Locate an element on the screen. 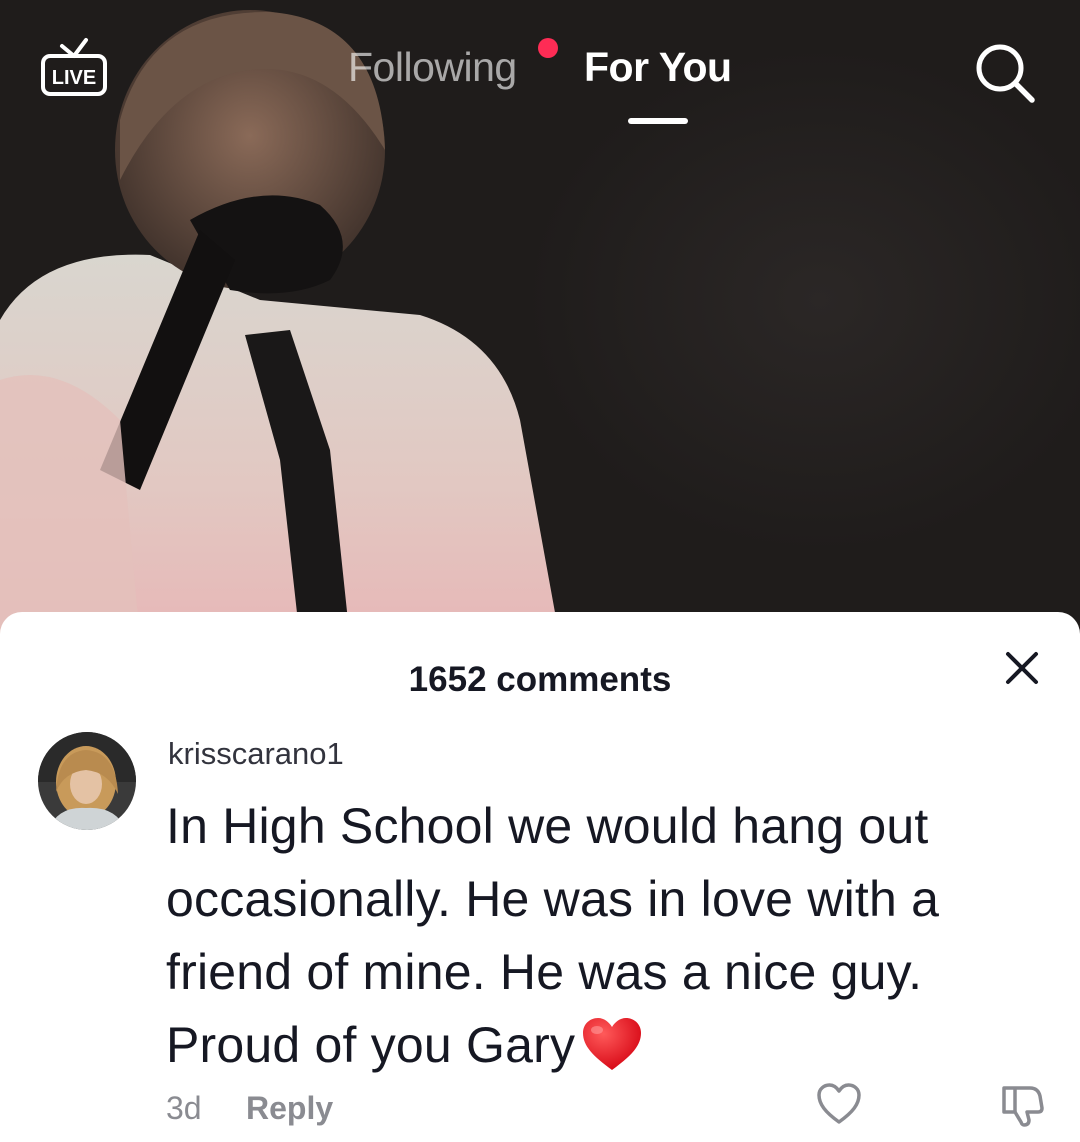  top-navigation: LIVE Following For You is located at coordinates (540, 70).